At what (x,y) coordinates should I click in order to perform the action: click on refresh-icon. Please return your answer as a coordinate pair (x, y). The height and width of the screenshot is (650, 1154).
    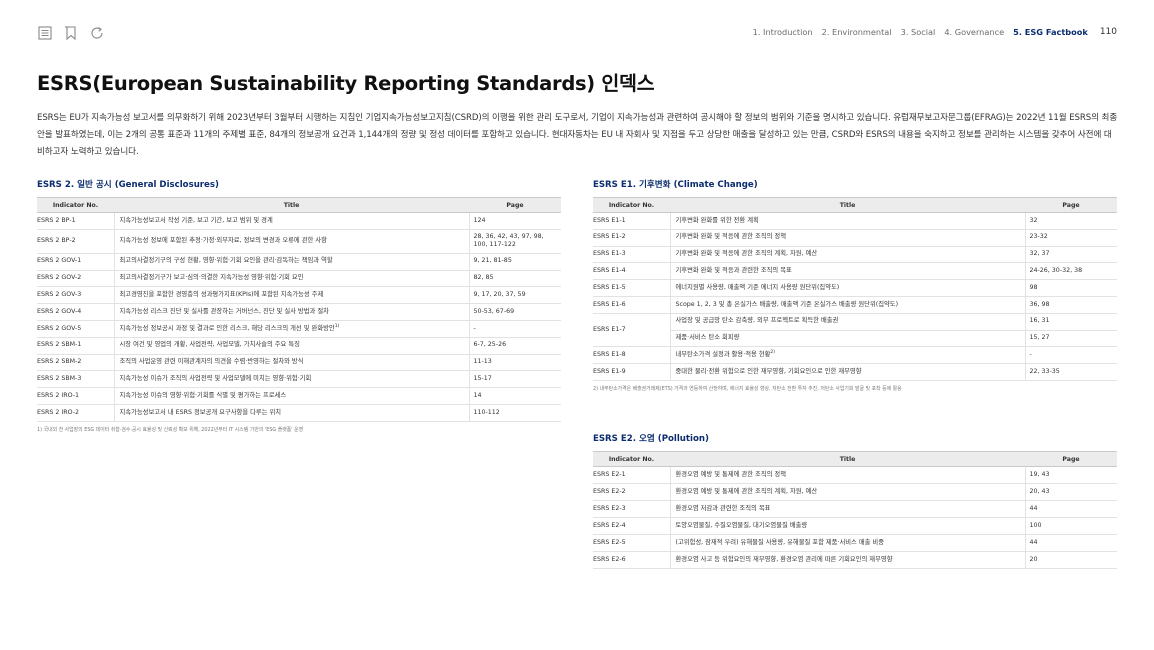
    Looking at the image, I should click on (97, 33).